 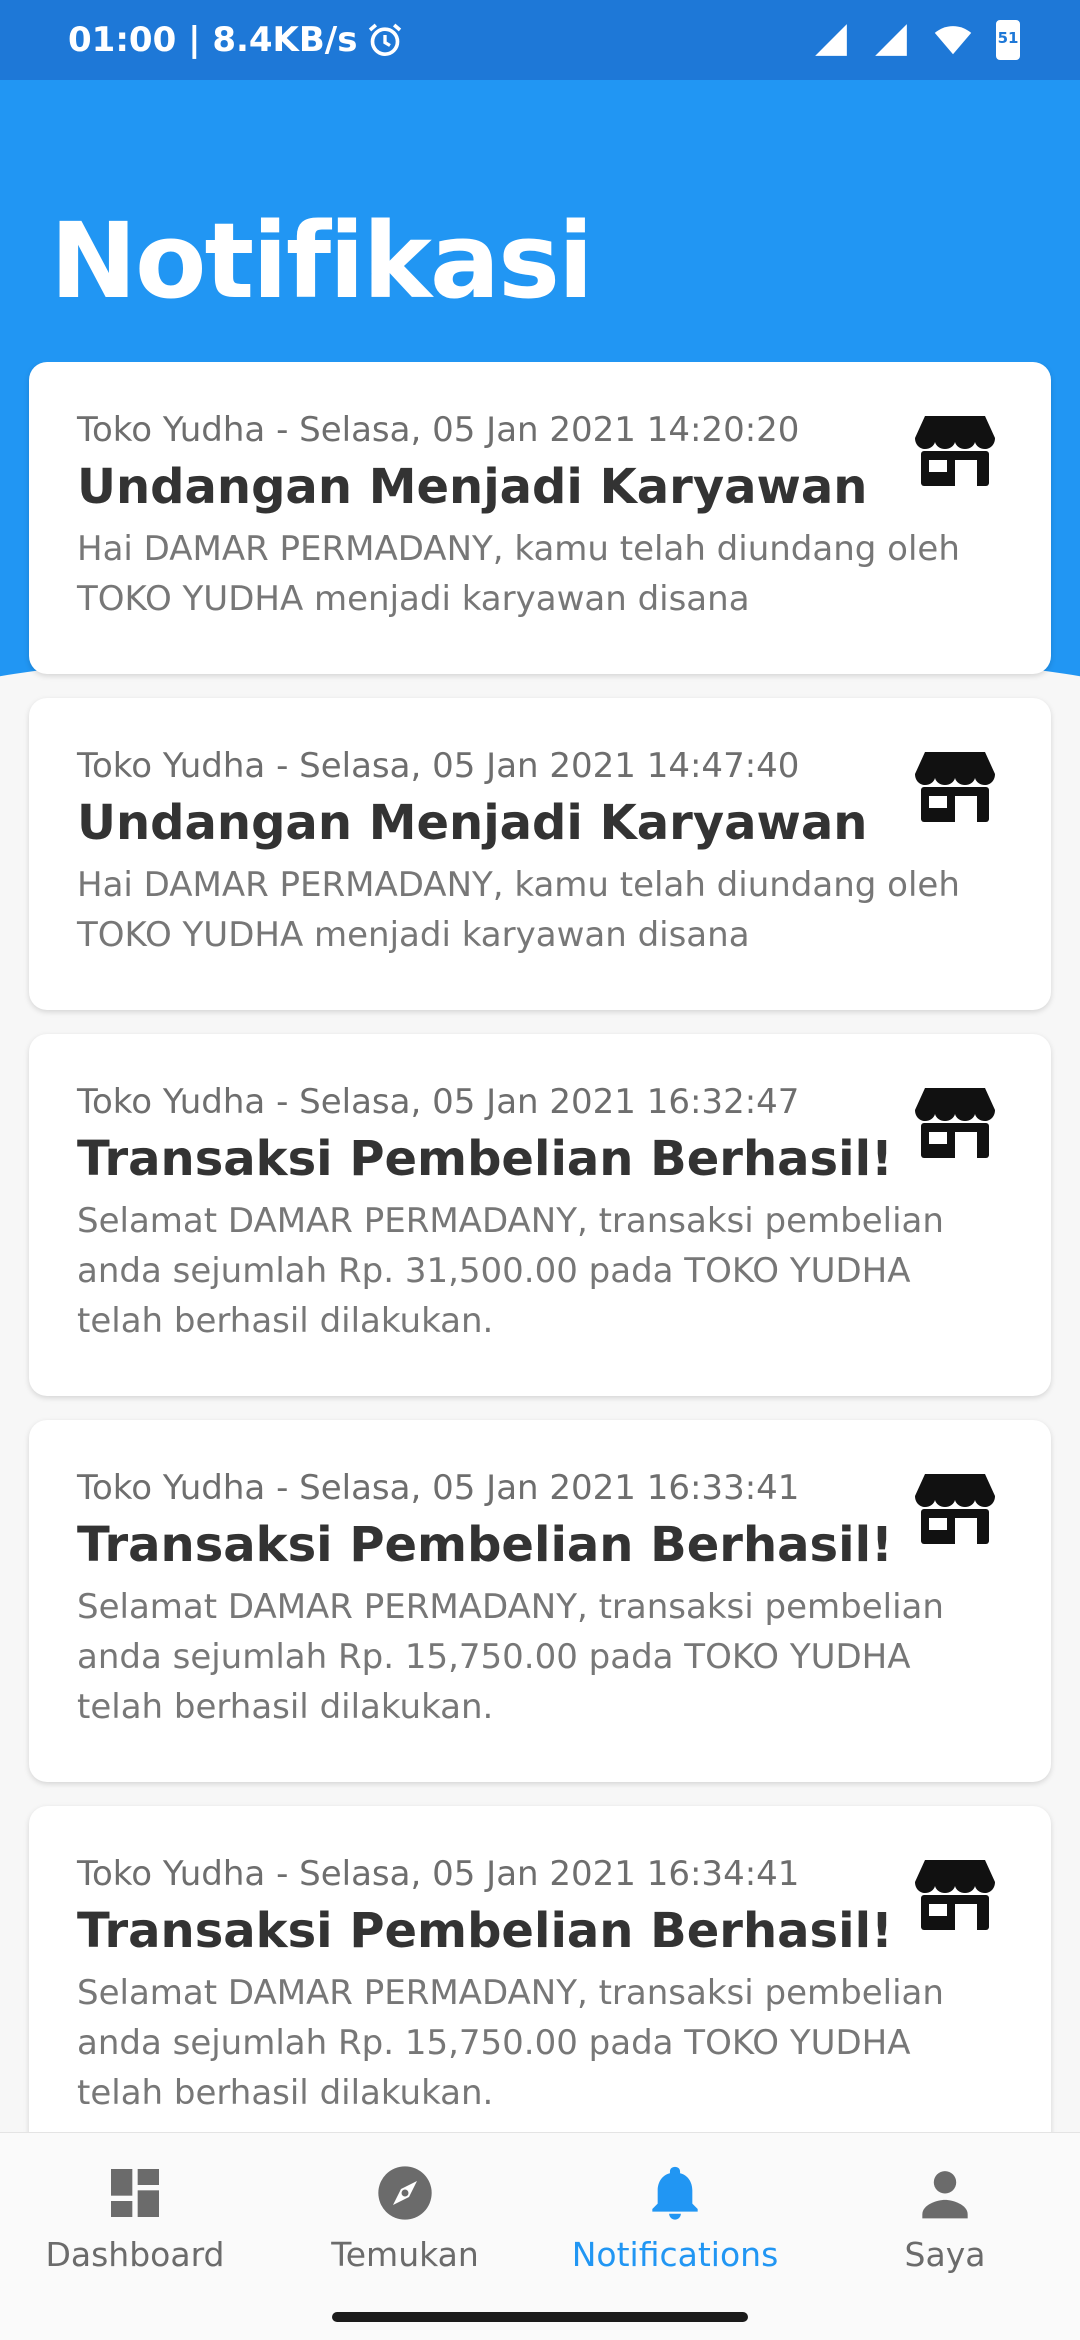 I want to click on bottom-nav: Dashboard Temukan Notifications Saya, so click(x=540, y=2236).